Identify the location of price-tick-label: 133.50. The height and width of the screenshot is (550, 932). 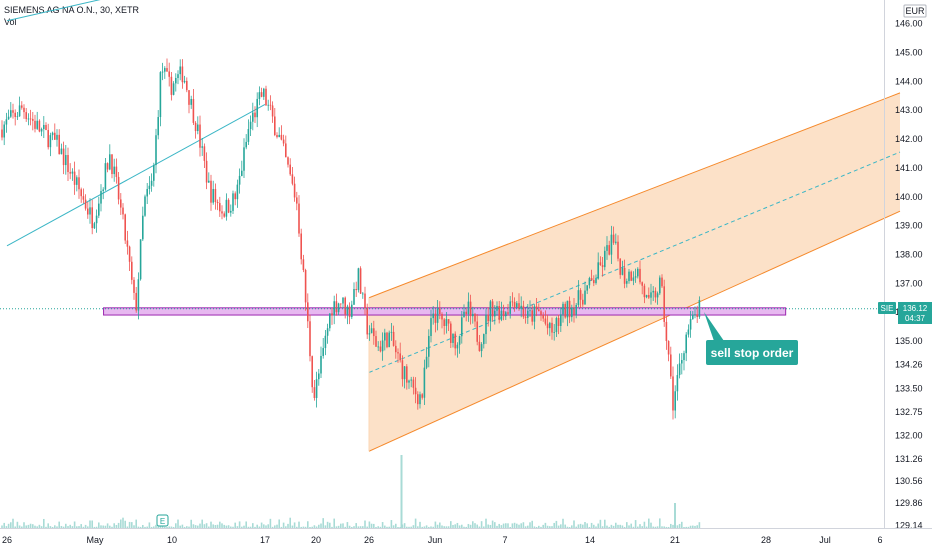
(909, 388).